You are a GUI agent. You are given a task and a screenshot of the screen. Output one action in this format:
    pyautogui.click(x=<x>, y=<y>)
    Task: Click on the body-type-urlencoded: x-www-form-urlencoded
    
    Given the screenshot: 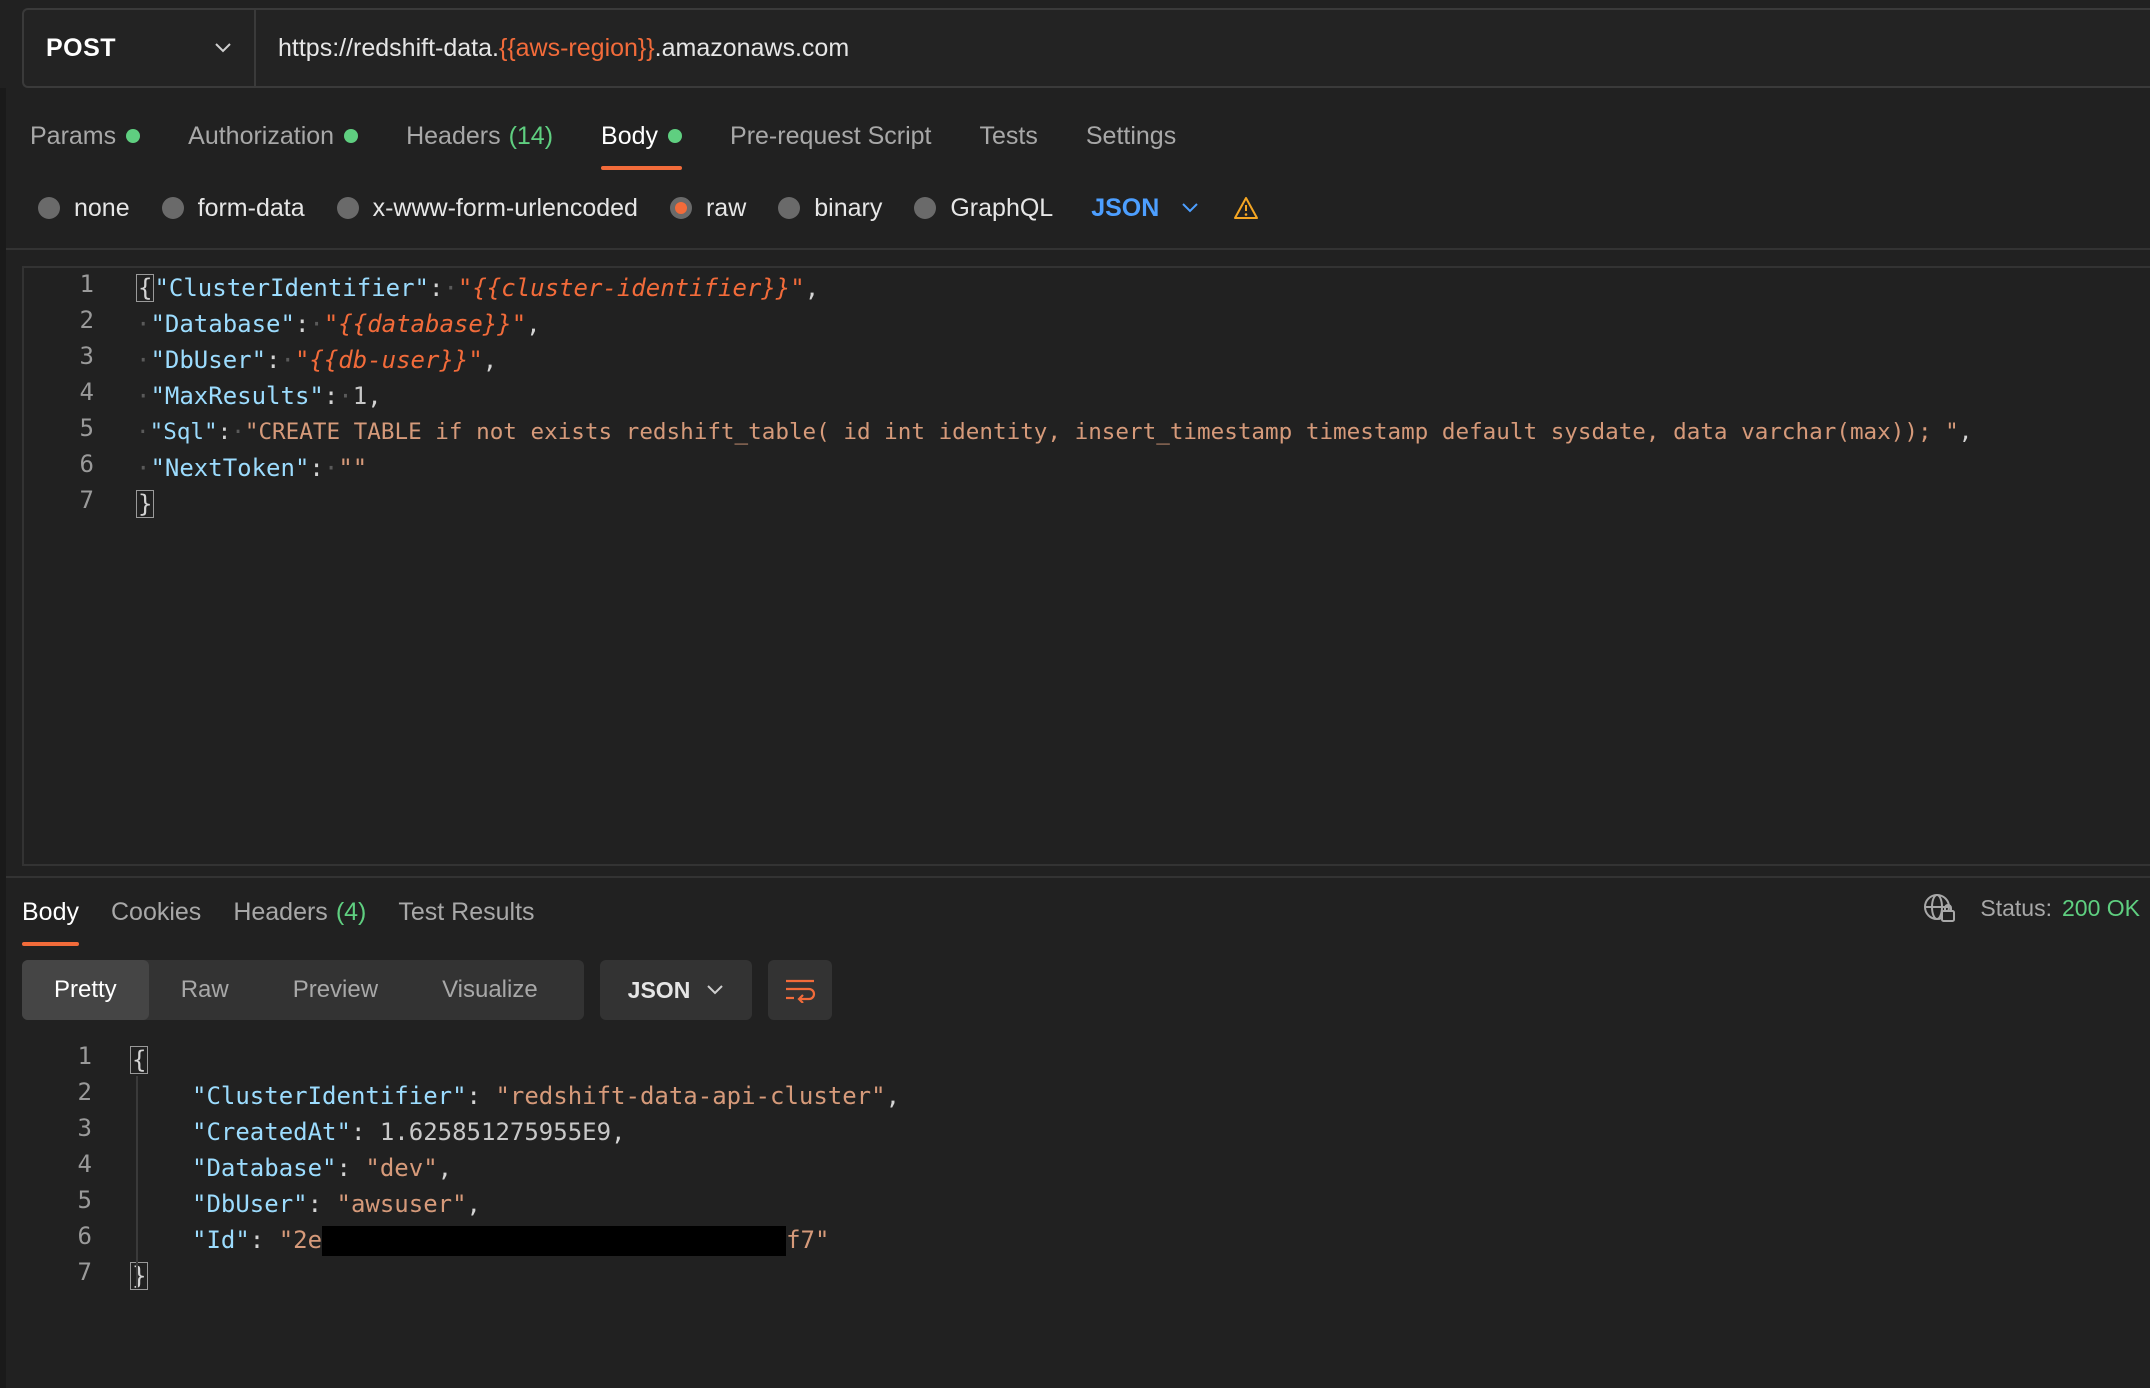 What is the action you would take?
    pyautogui.click(x=487, y=208)
    